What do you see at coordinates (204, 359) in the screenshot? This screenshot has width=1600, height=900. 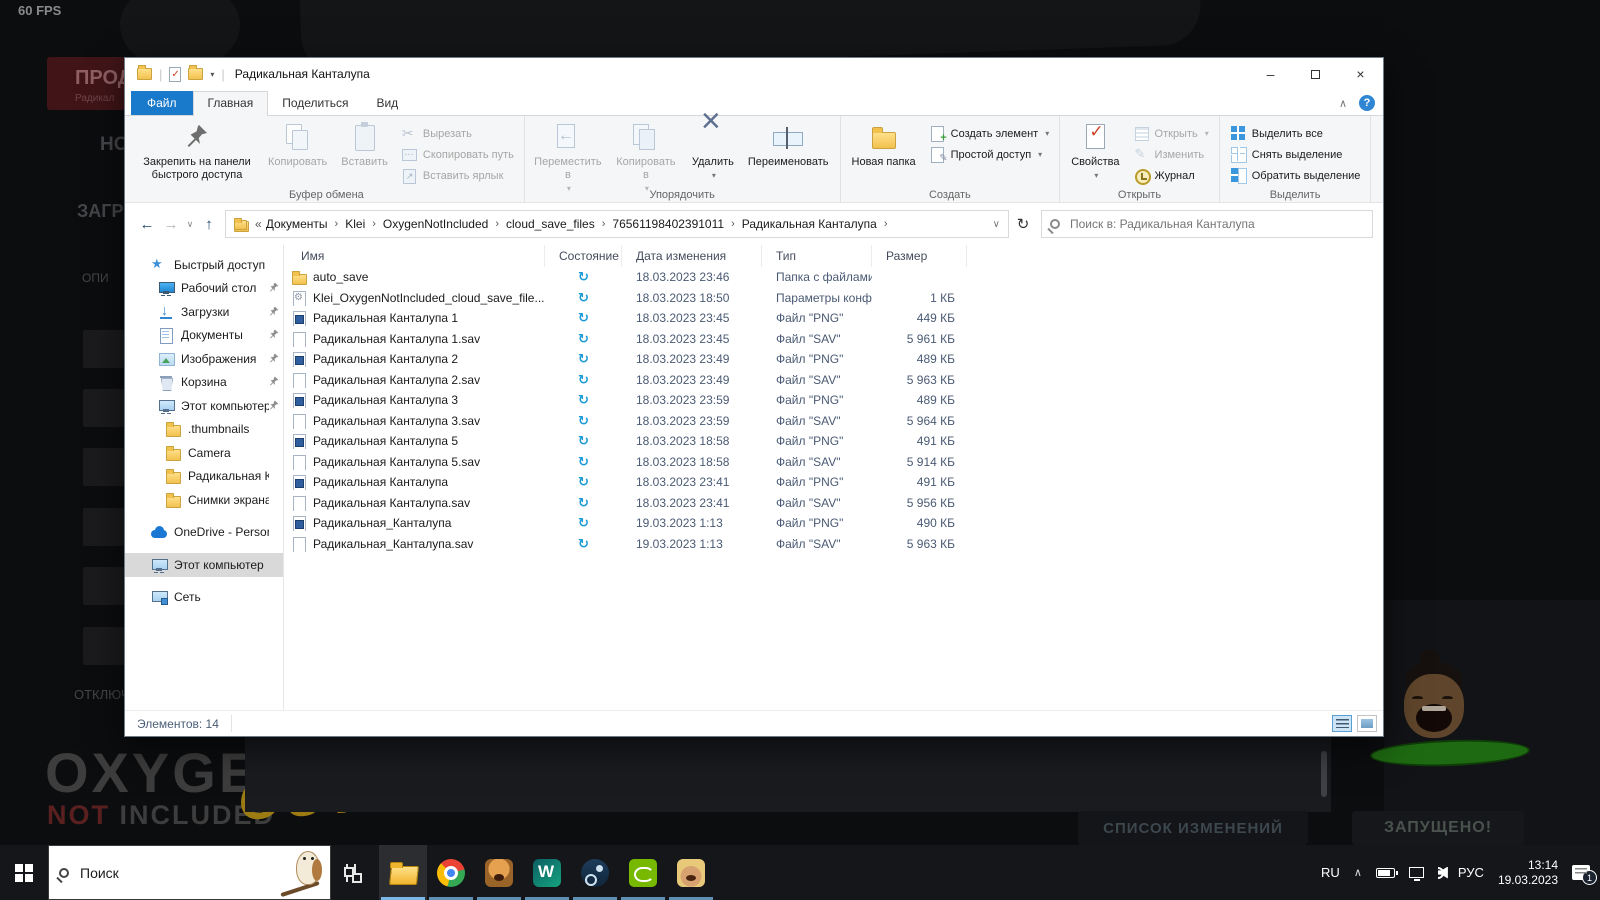 I see `sidebar-item: Изображения` at bounding box center [204, 359].